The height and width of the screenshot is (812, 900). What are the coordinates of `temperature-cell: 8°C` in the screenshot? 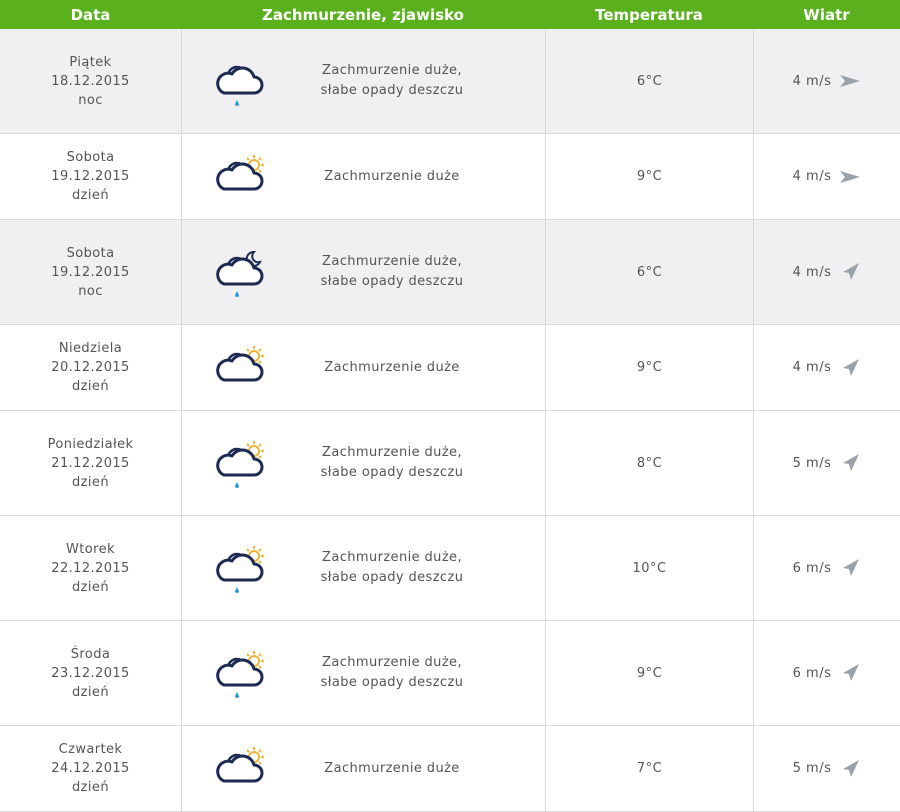 It's located at (649, 463).